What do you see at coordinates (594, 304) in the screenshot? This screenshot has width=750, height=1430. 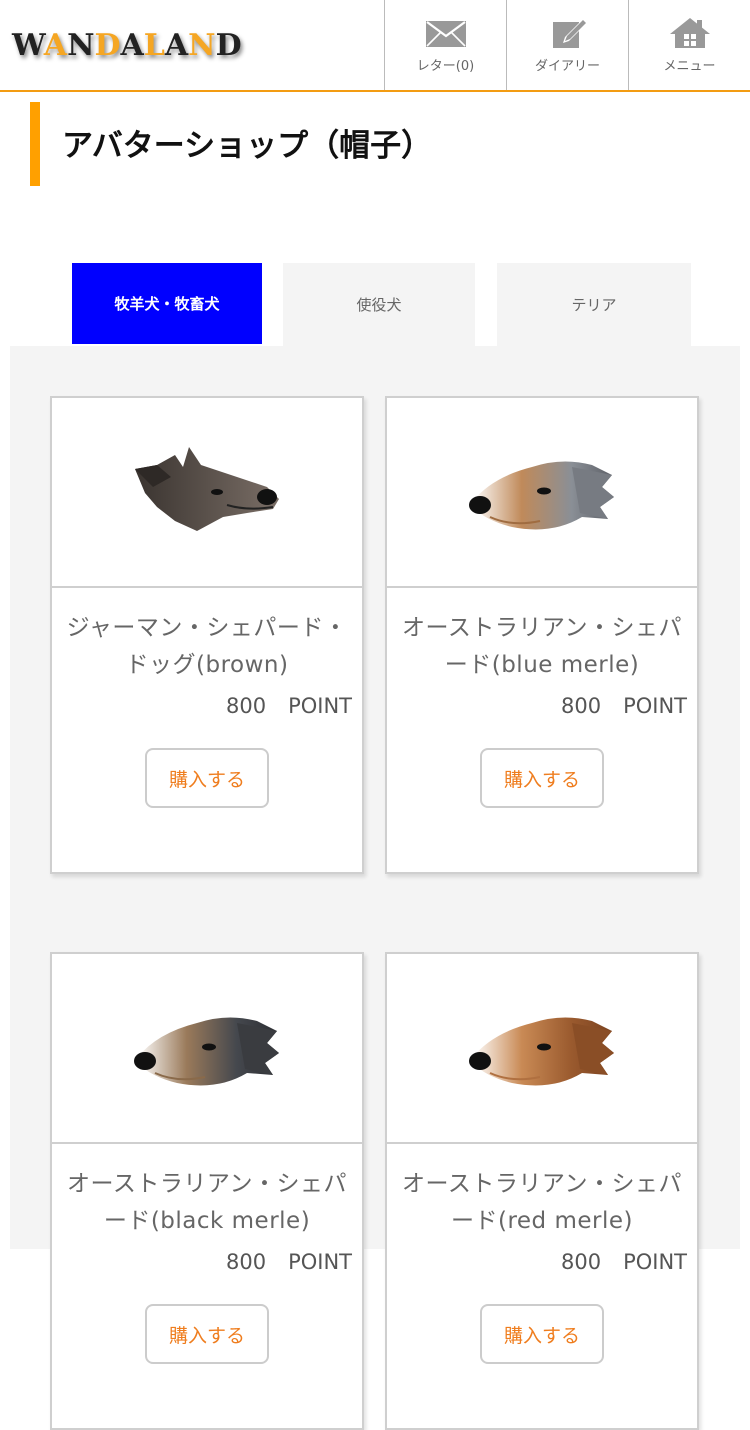 I see `tab-terriers: テリア` at bounding box center [594, 304].